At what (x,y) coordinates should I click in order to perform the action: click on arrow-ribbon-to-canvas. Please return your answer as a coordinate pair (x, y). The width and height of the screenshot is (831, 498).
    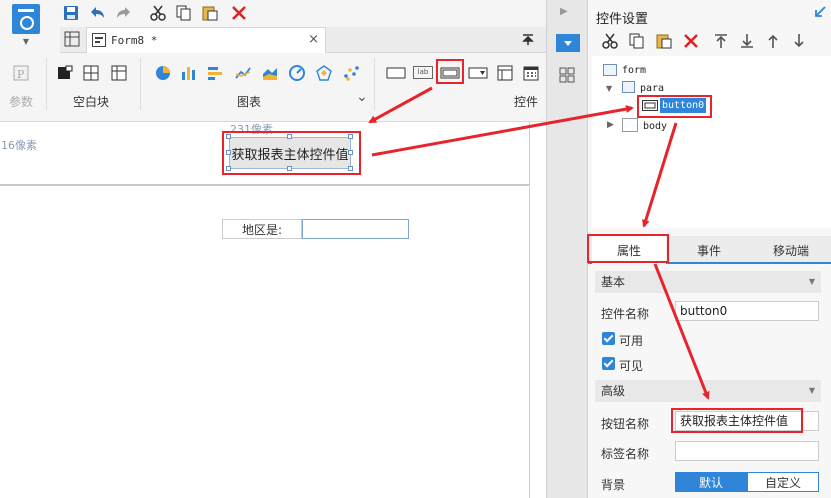
    Looking at the image, I should click on (400, 105).